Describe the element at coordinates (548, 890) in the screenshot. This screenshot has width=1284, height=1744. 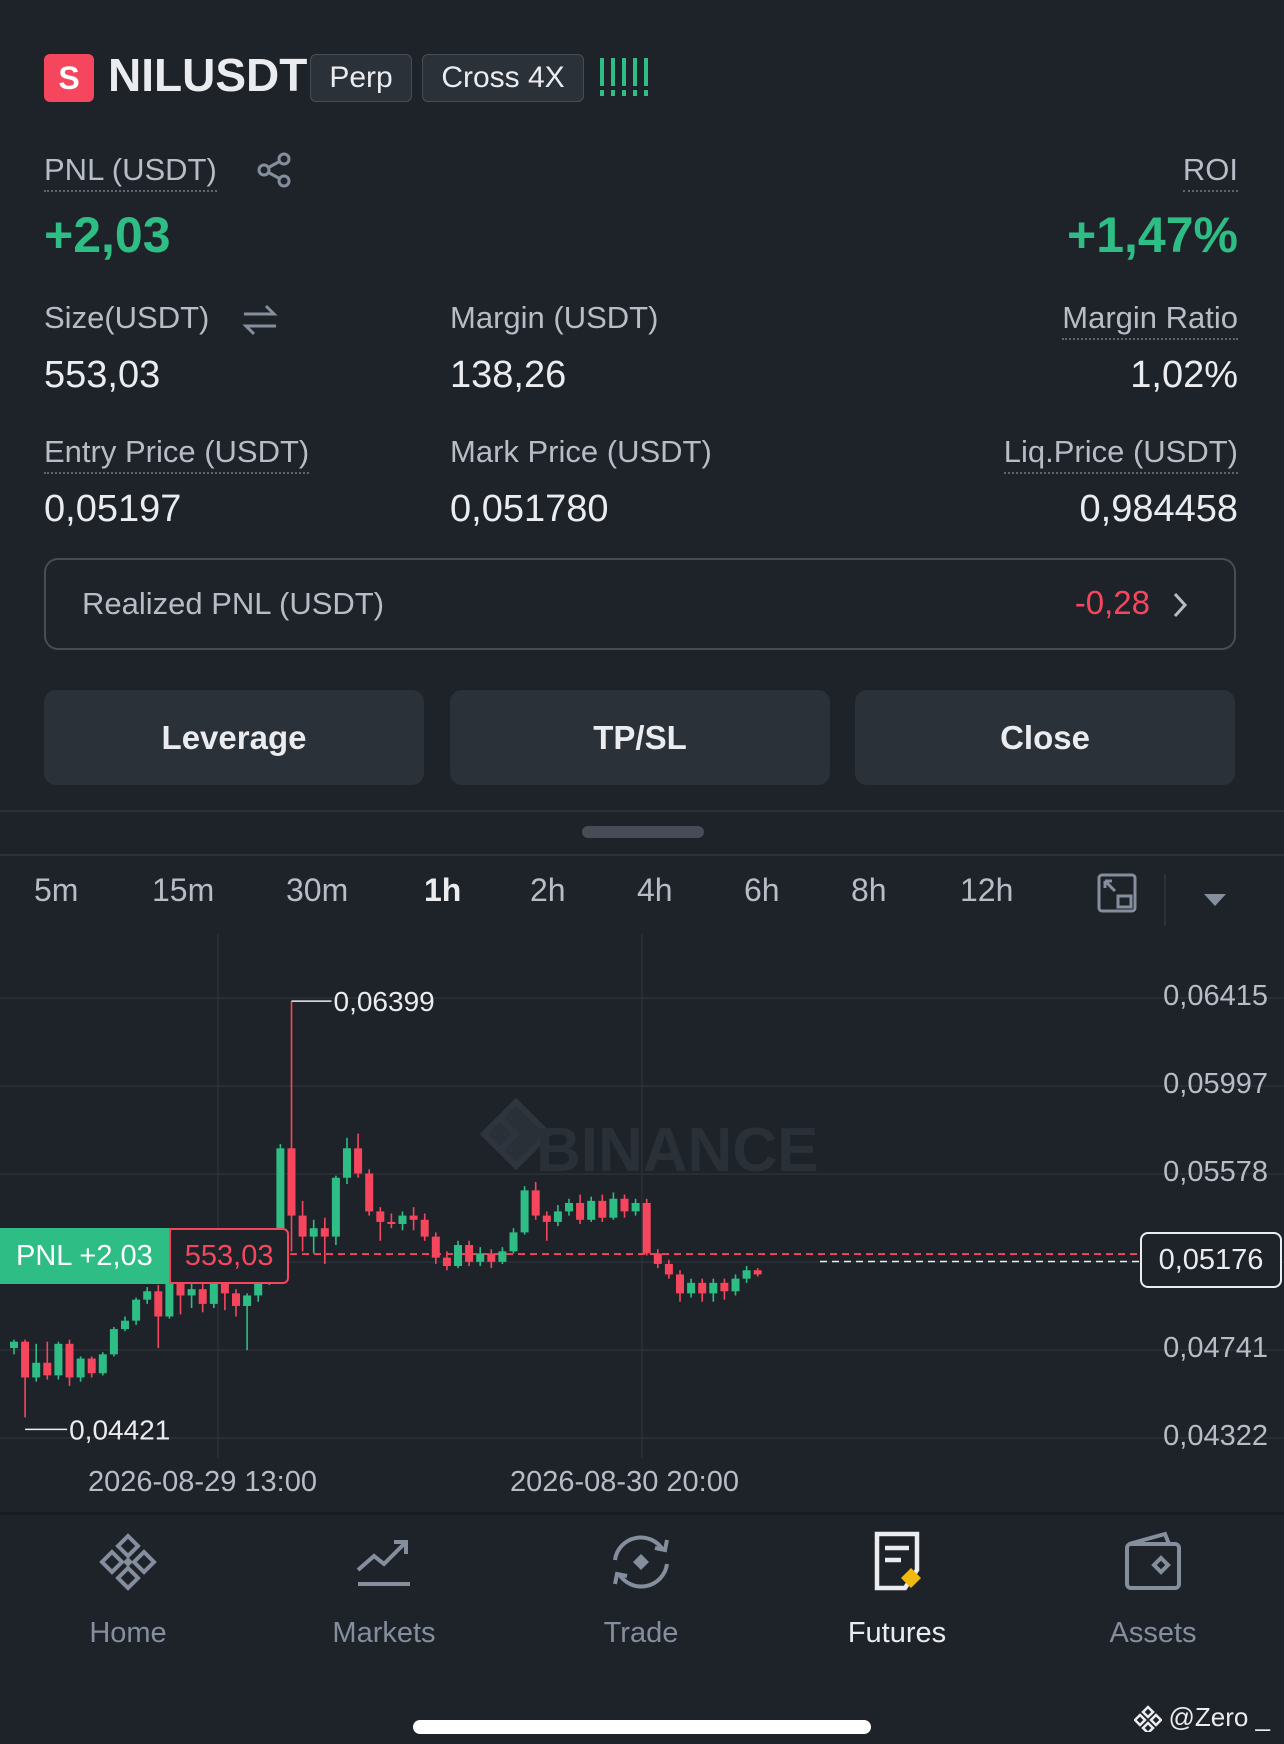
I see `timeframe-2h: 2h` at that location.